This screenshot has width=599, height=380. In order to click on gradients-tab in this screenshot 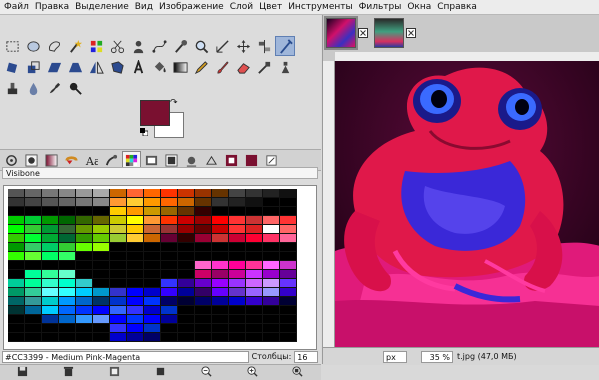, I will do `click(51, 160)`.